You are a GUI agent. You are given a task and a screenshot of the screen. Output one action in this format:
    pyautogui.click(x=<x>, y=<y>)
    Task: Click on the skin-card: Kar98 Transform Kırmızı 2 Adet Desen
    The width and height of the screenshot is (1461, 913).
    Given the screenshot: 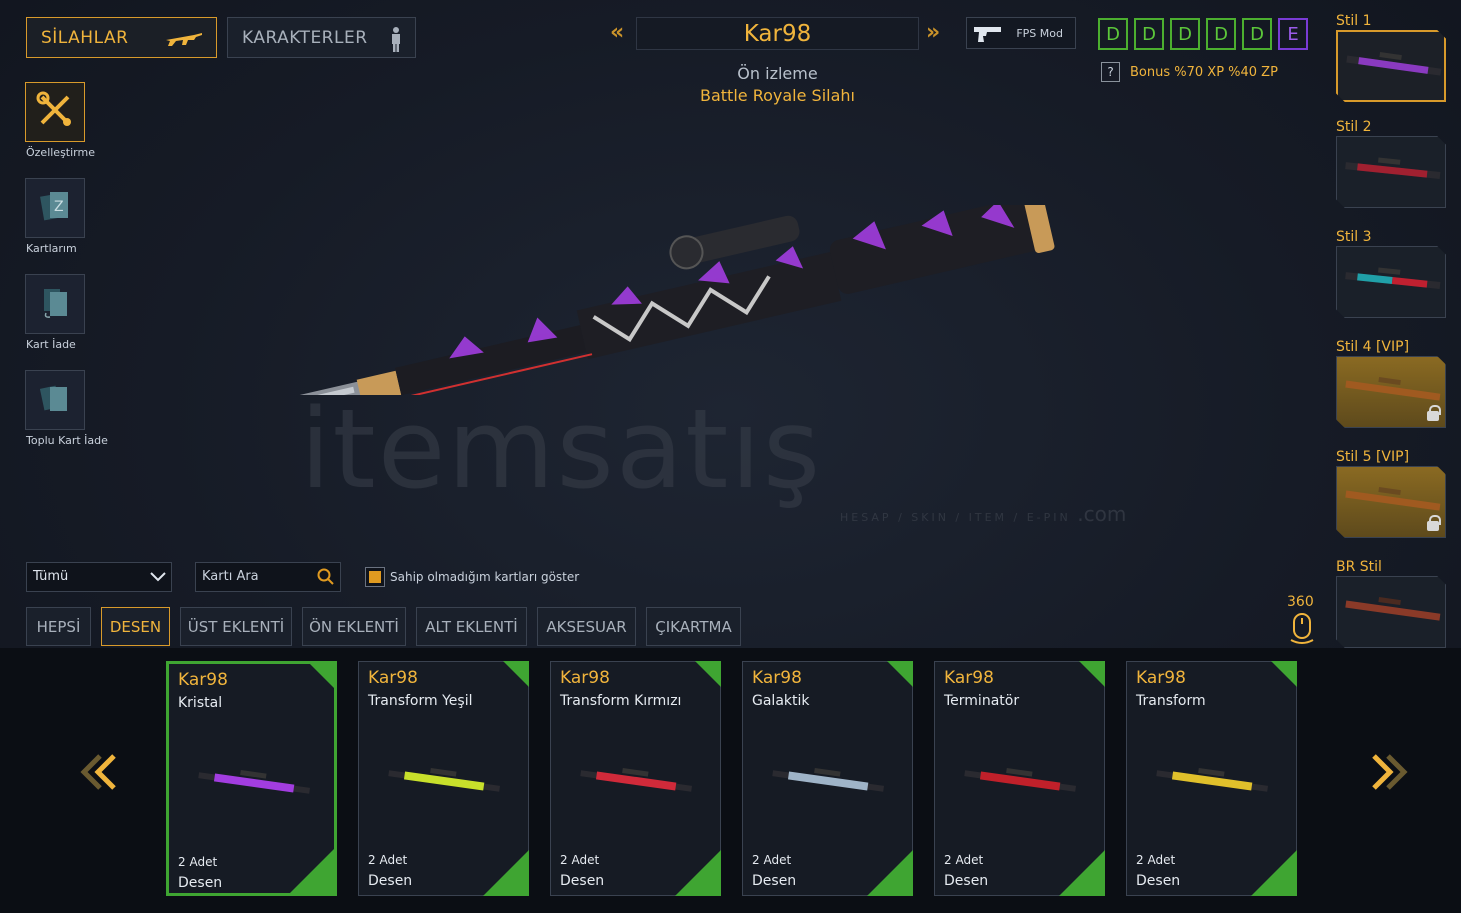 What is the action you would take?
    pyautogui.click(x=635, y=778)
    